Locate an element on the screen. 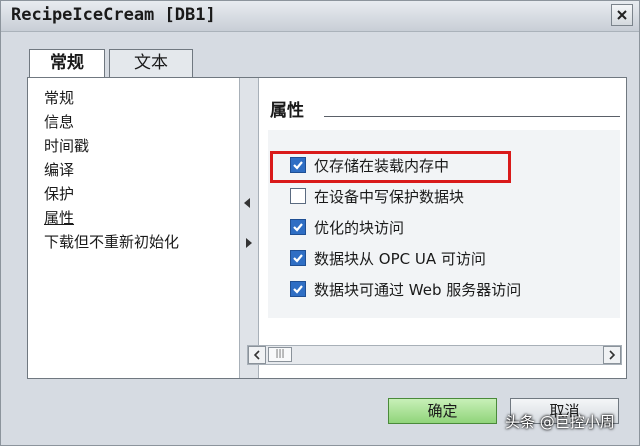  ok-button: 确定 is located at coordinates (442, 411).